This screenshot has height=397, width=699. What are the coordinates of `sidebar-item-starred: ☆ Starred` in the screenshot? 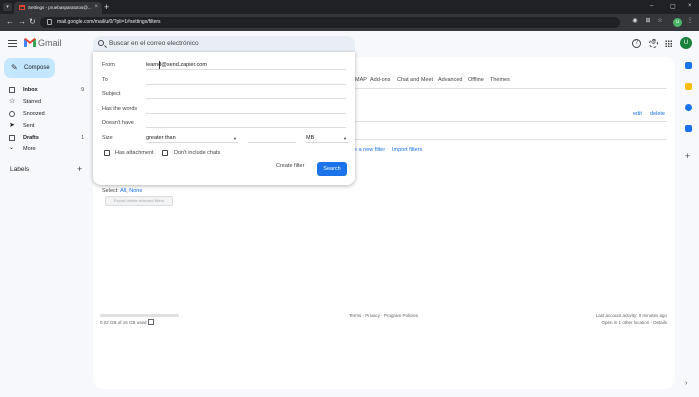 It's located at (45, 102).